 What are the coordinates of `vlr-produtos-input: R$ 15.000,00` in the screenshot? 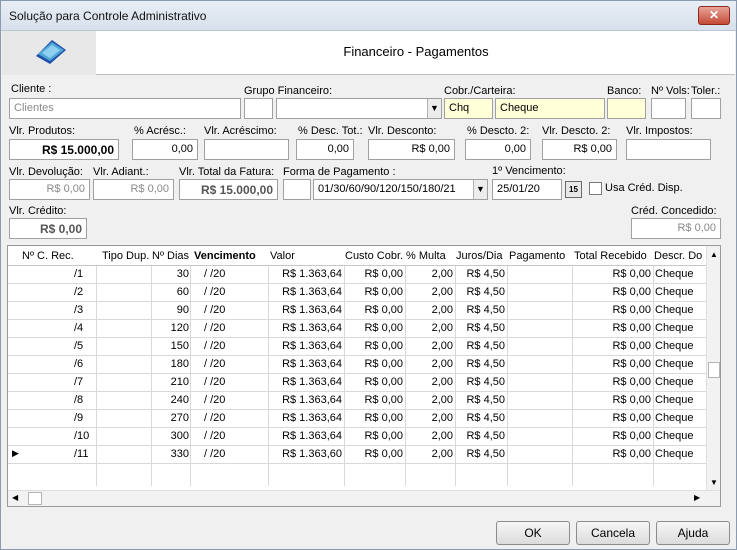 It's located at (64, 149).